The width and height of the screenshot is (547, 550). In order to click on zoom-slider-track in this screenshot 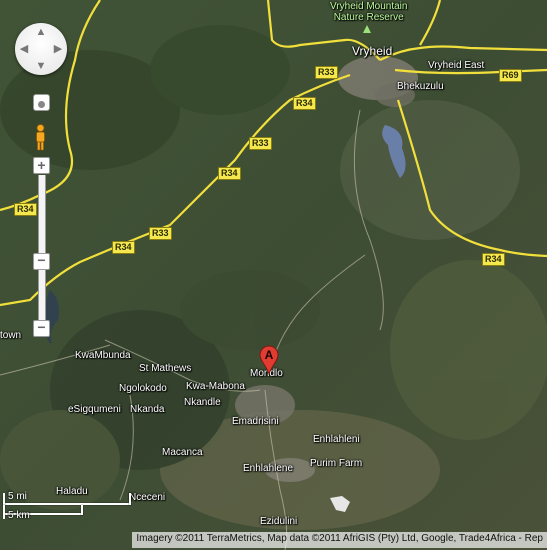, I will do `click(42, 247)`.